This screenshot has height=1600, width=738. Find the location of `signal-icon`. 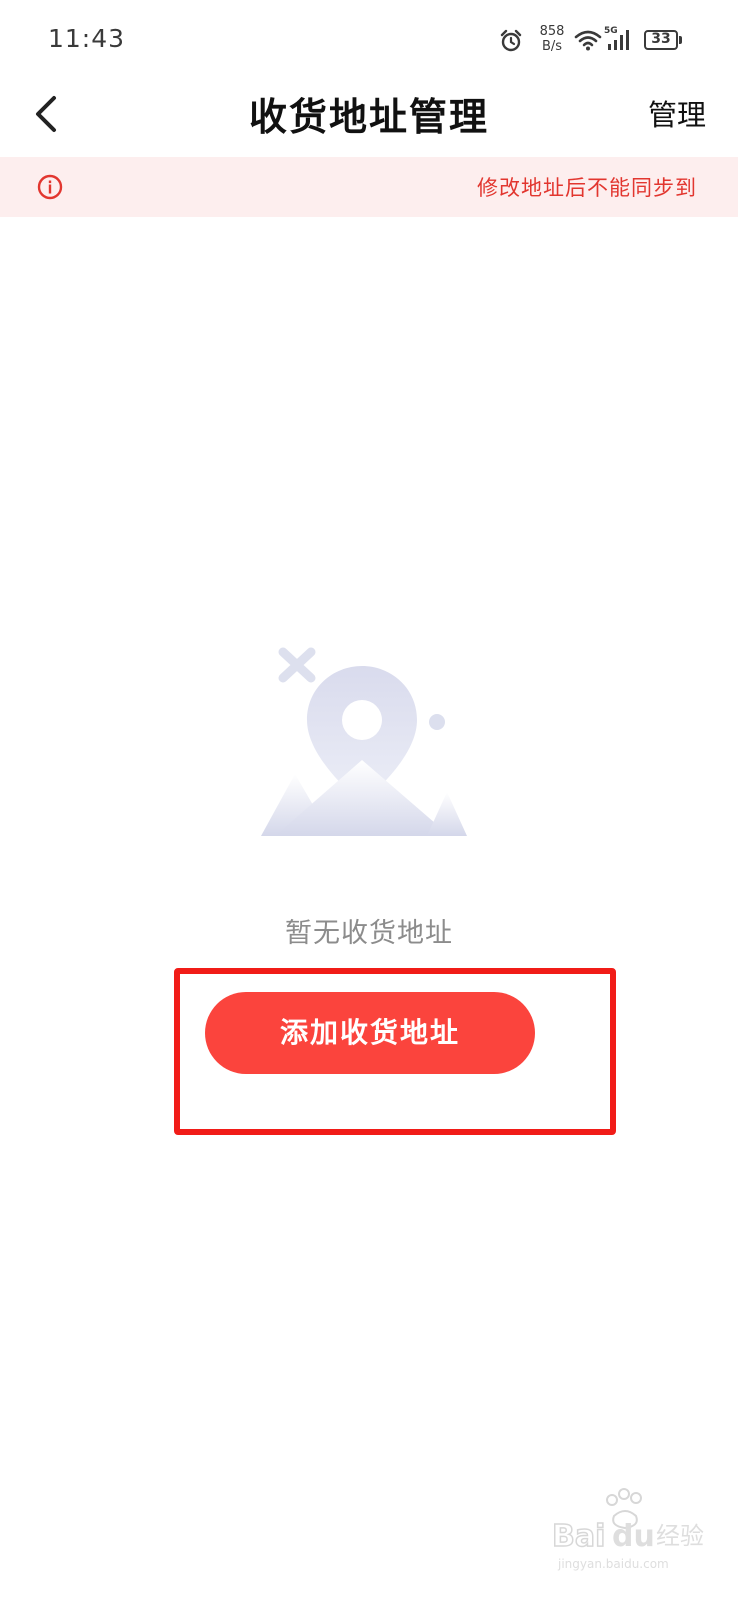

signal-icon is located at coordinates (618, 42).